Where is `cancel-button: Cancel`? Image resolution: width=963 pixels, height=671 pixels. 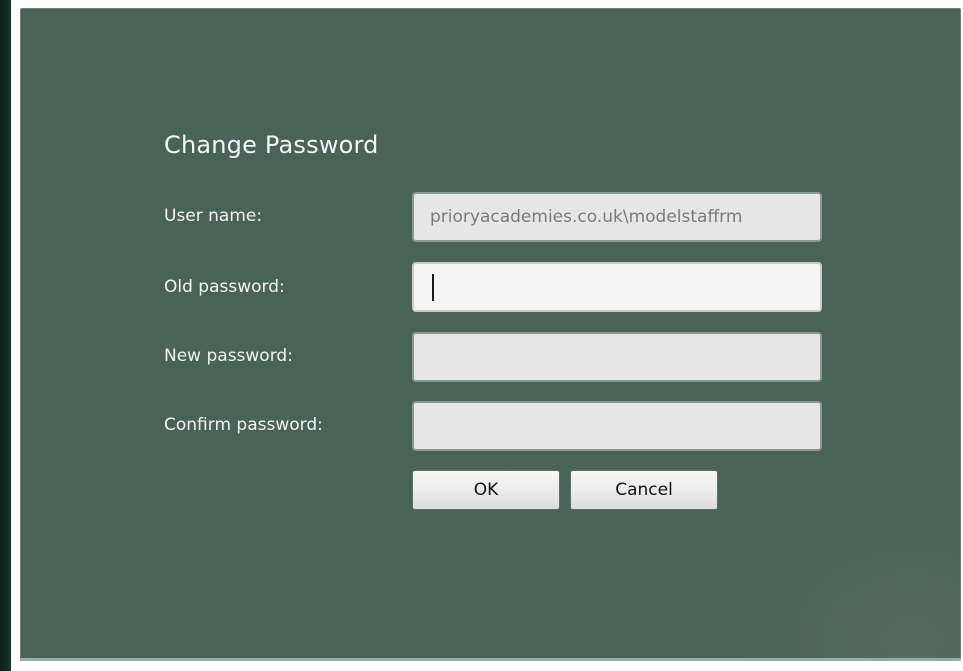 cancel-button: Cancel is located at coordinates (644, 490).